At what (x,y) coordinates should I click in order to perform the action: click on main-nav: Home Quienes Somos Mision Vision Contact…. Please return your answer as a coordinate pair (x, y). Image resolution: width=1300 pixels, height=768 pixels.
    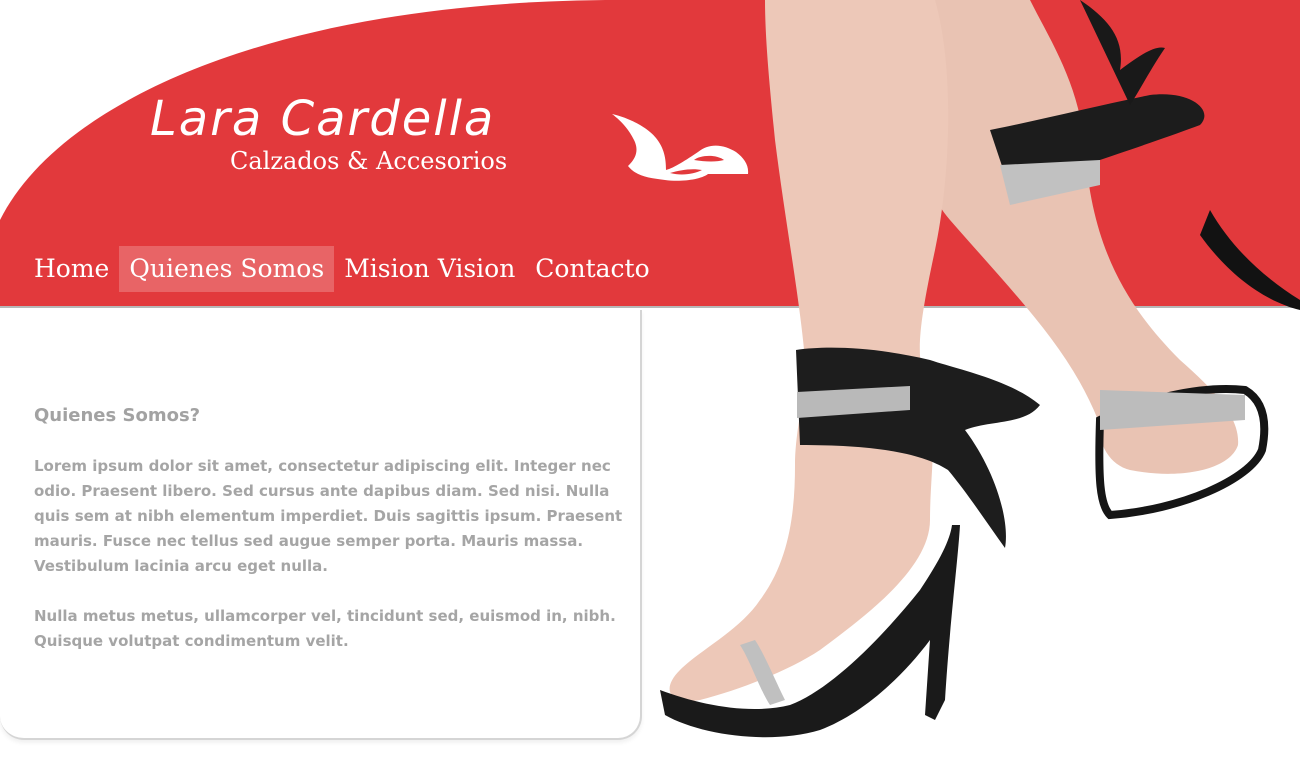
    Looking at the image, I should click on (342, 269).